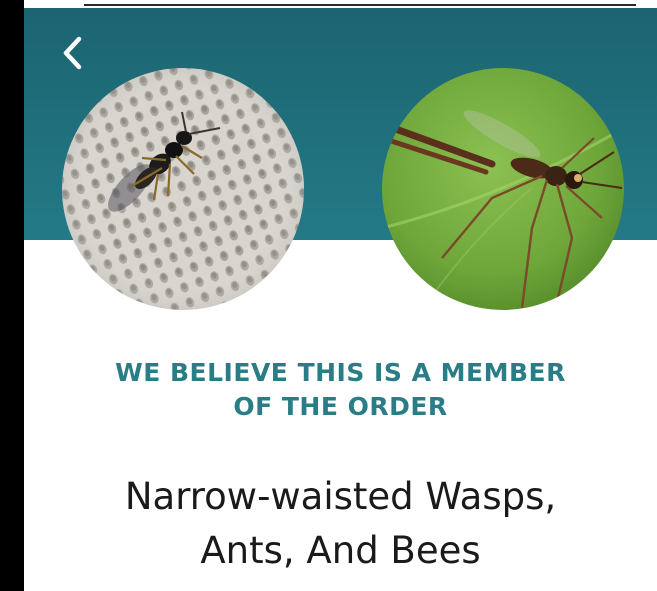  Describe the element at coordinates (340, 496) in the screenshot. I see `taxon-name-line1: Narrow-waisted Wasps,` at that location.